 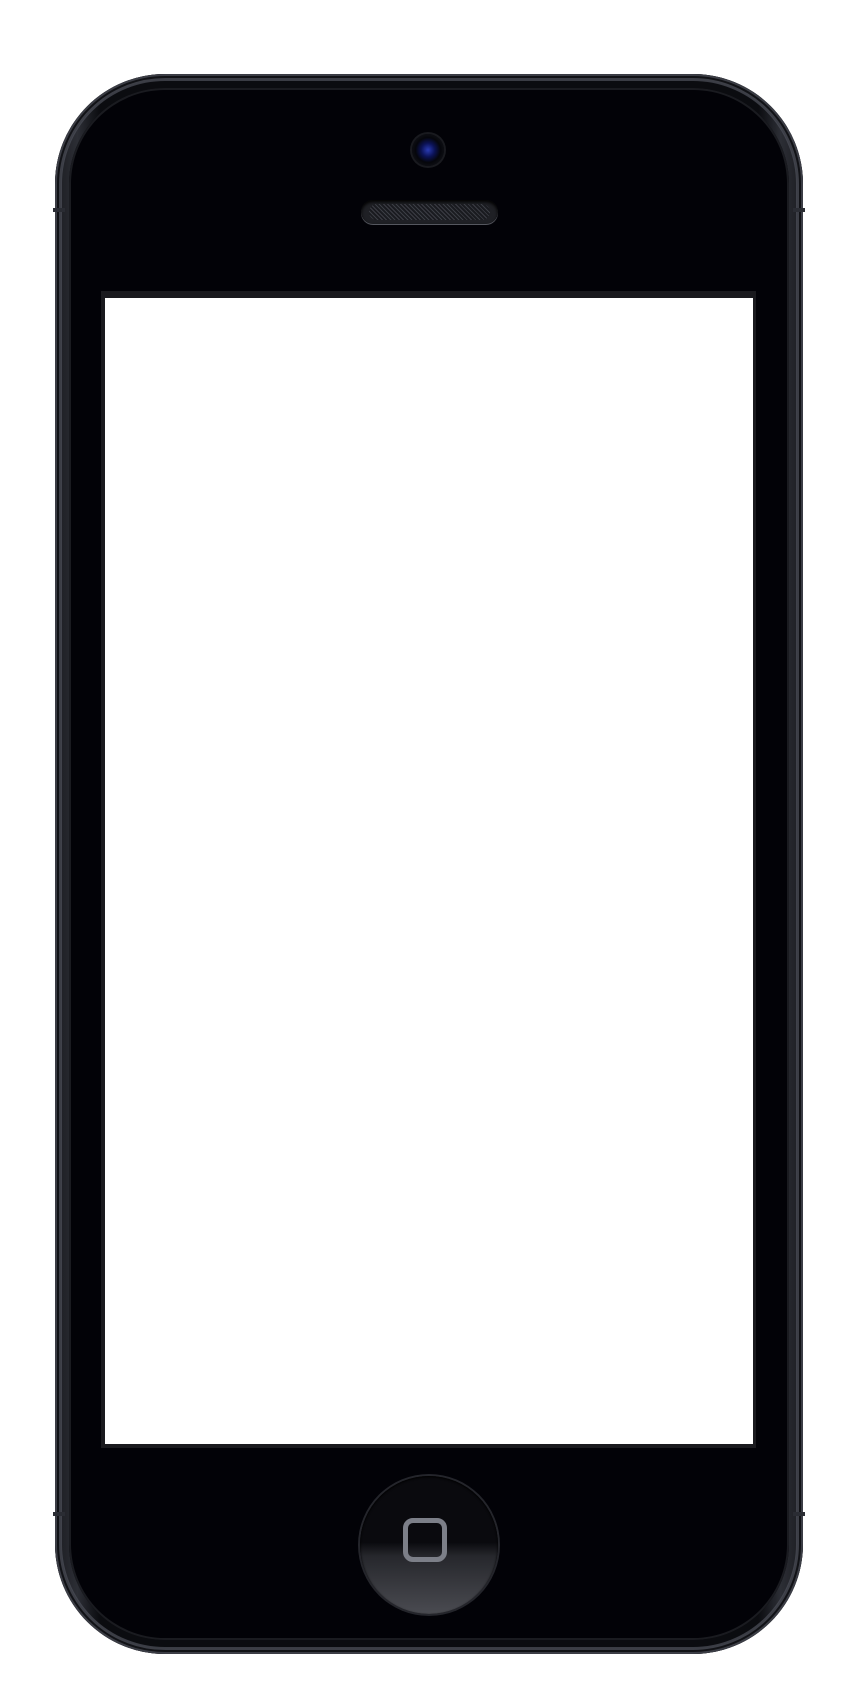 I want to click on speaker-grille-icon, so click(x=429, y=212).